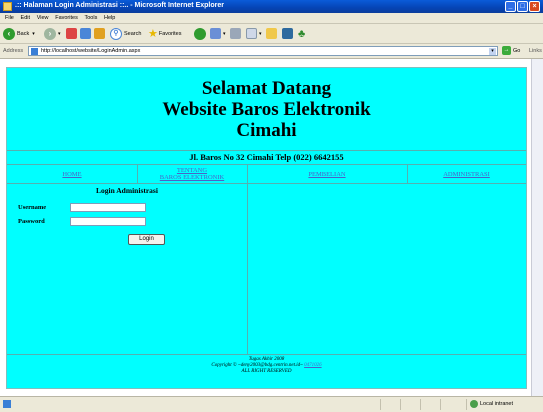 The height and width of the screenshot is (412, 543). What do you see at coordinates (108, 221) in the screenshot?
I see `password-input` at bounding box center [108, 221].